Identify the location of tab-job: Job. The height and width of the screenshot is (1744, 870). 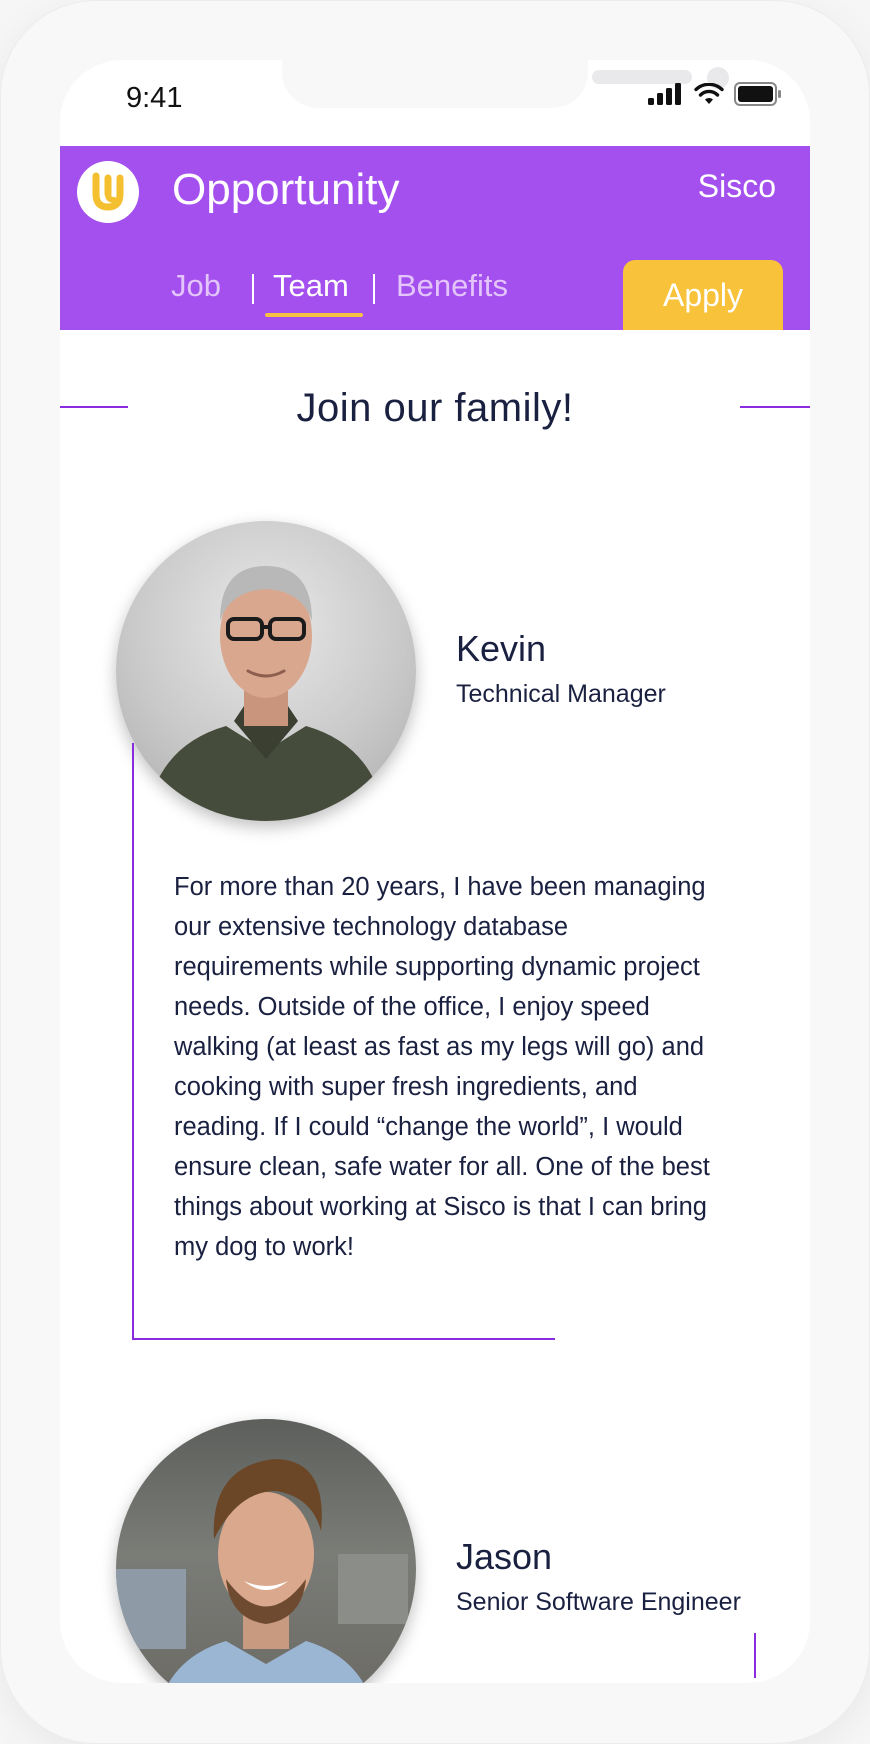
(196, 286).